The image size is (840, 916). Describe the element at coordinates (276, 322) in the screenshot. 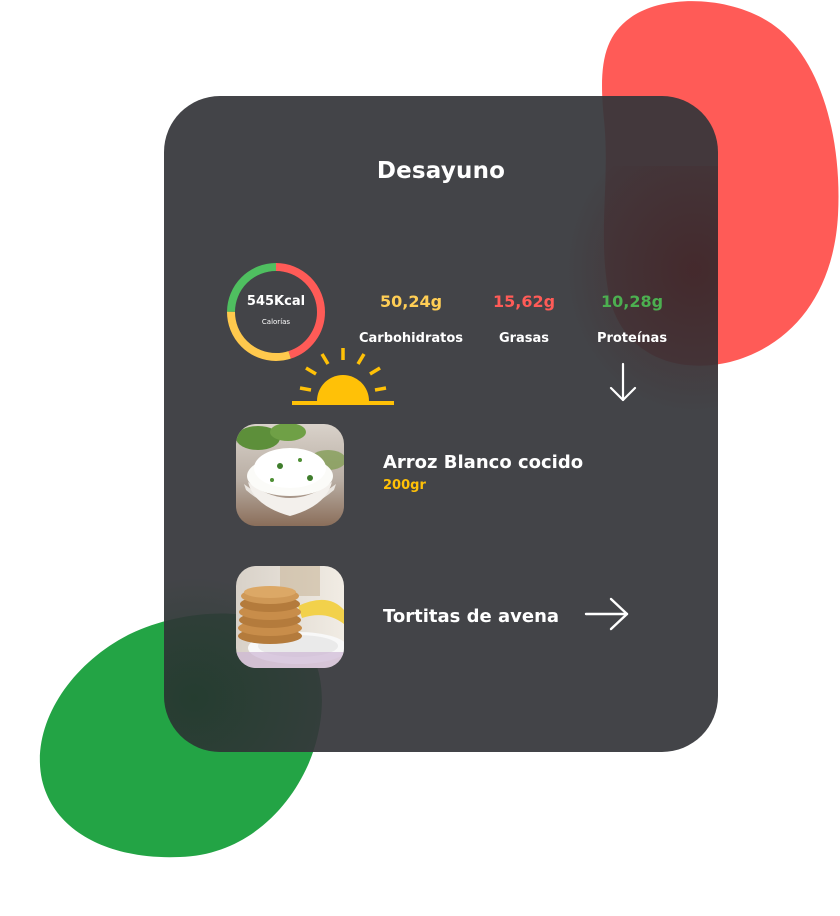

I see `calories-label: Calorías` at that location.